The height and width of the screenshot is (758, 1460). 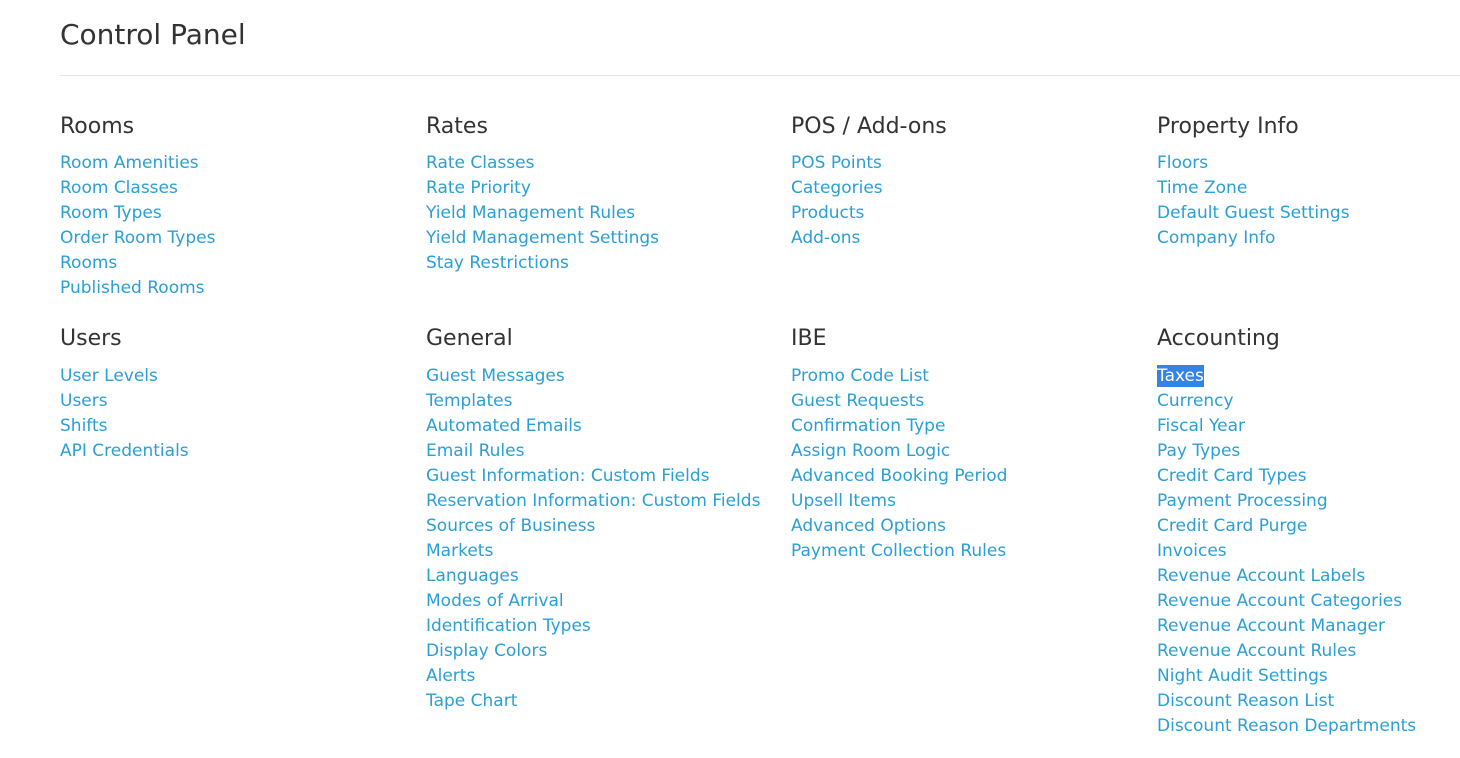 I want to click on link-add-ons: Add-ons, so click(x=825, y=238).